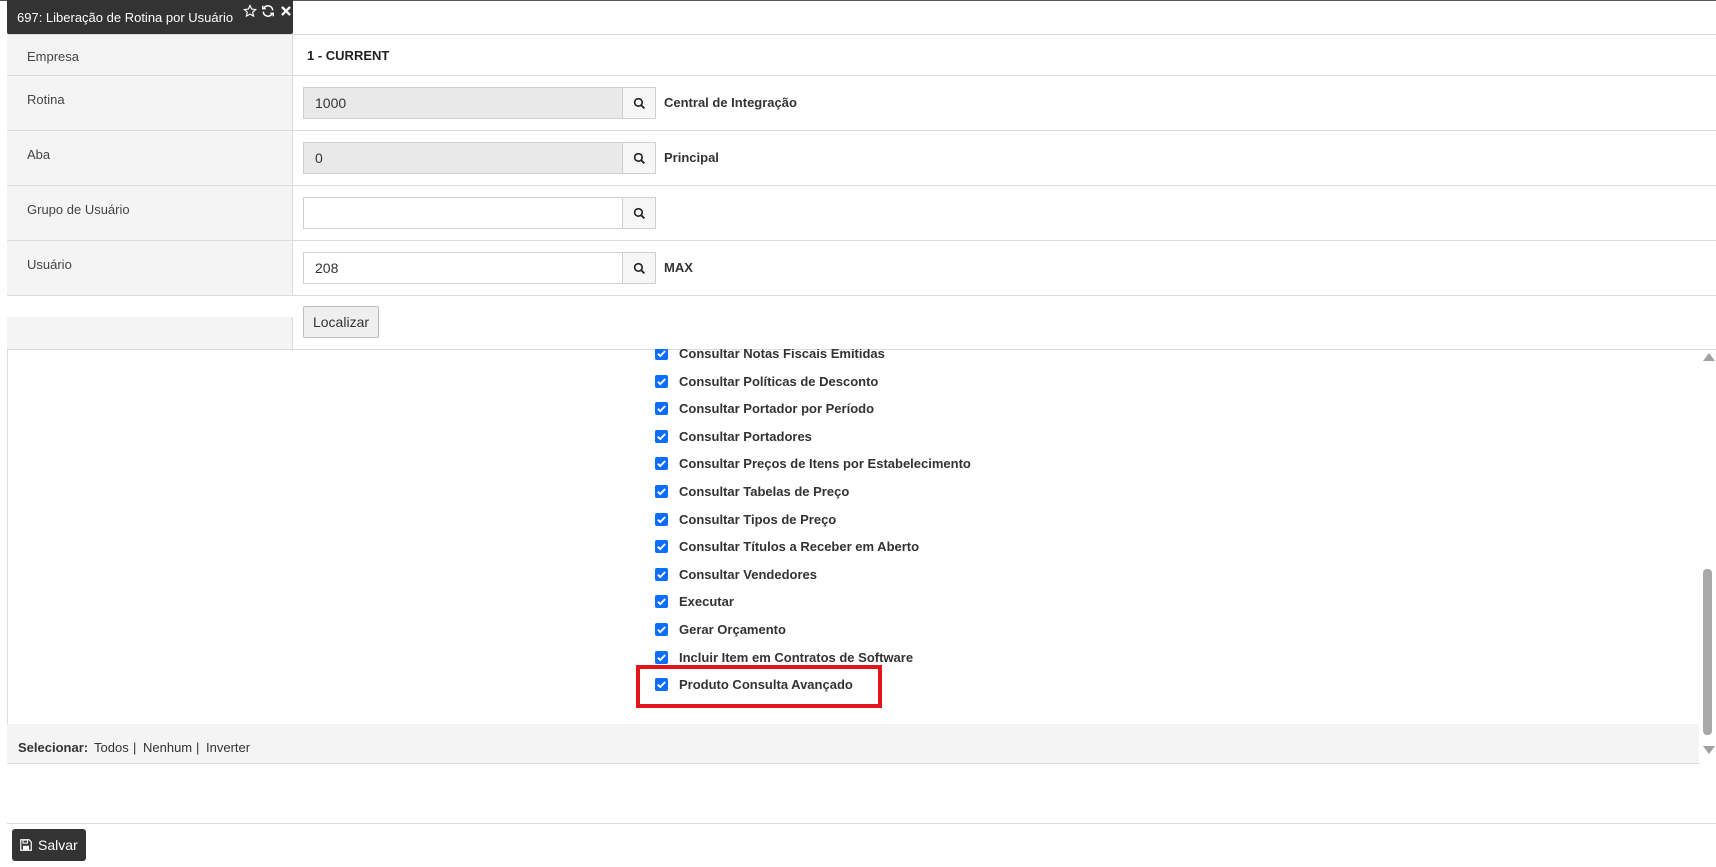 The height and width of the screenshot is (867, 1716). What do you see at coordinates (861, 845) in the screenshot?
I see `footer-bar: Salvar` at bounding box center [861, 845].